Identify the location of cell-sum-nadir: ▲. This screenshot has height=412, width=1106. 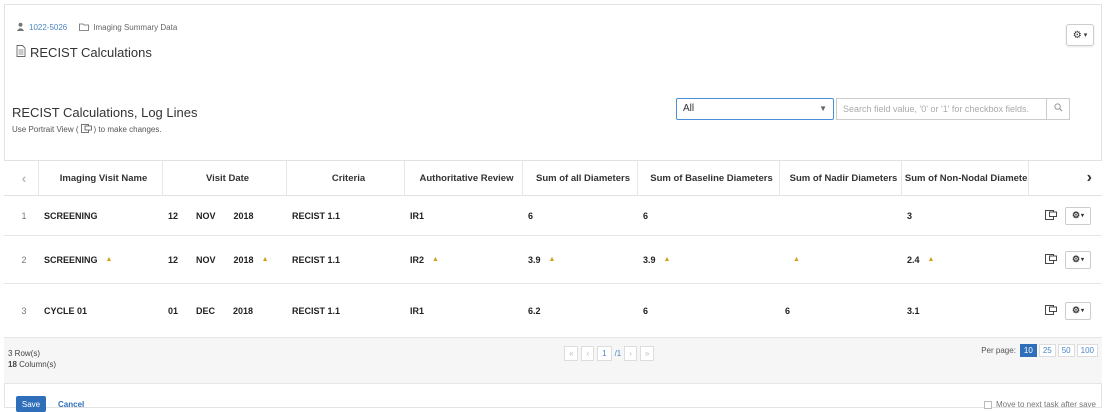
(840, 259).